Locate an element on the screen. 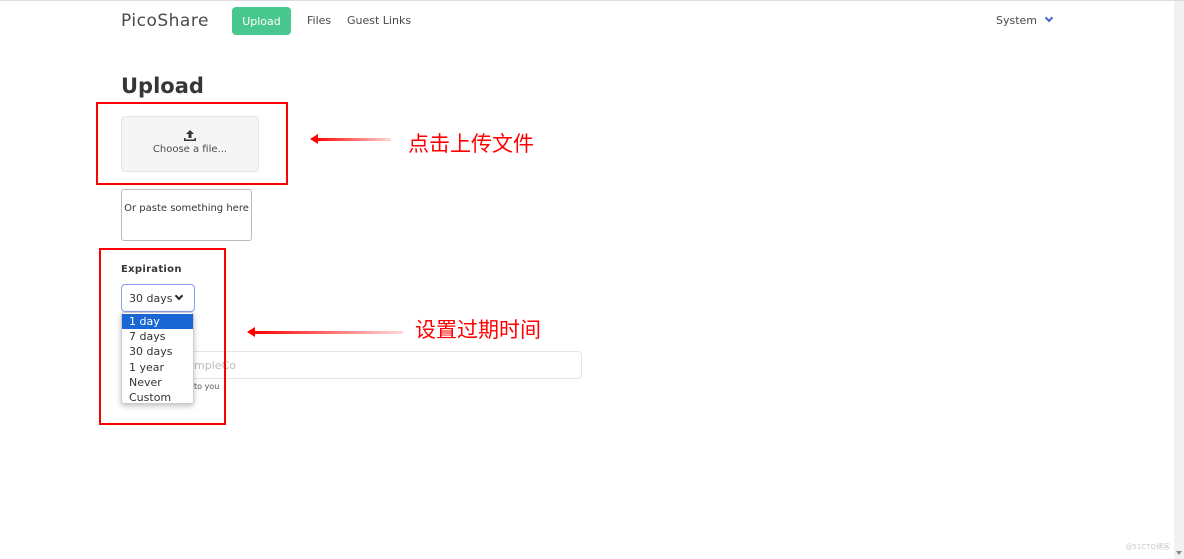  scroll-down-icon is located at coordinates (1179, 553).